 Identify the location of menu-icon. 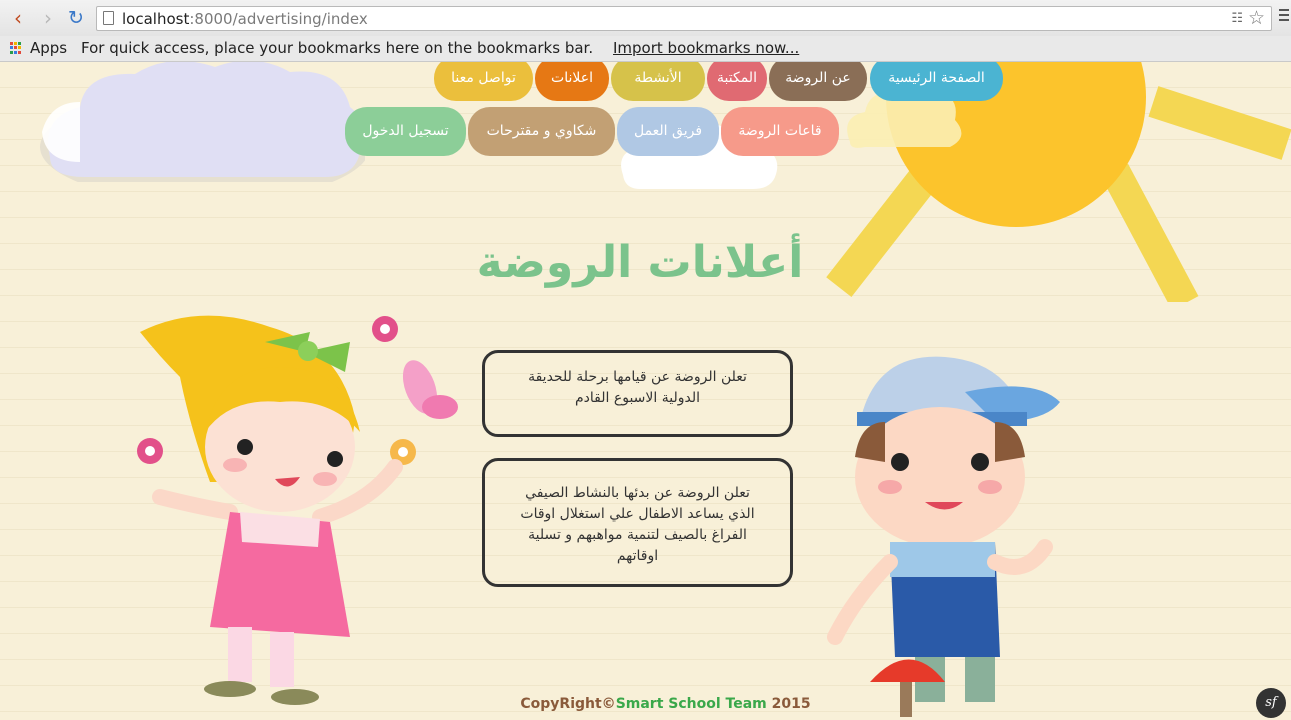
(1284, 16).